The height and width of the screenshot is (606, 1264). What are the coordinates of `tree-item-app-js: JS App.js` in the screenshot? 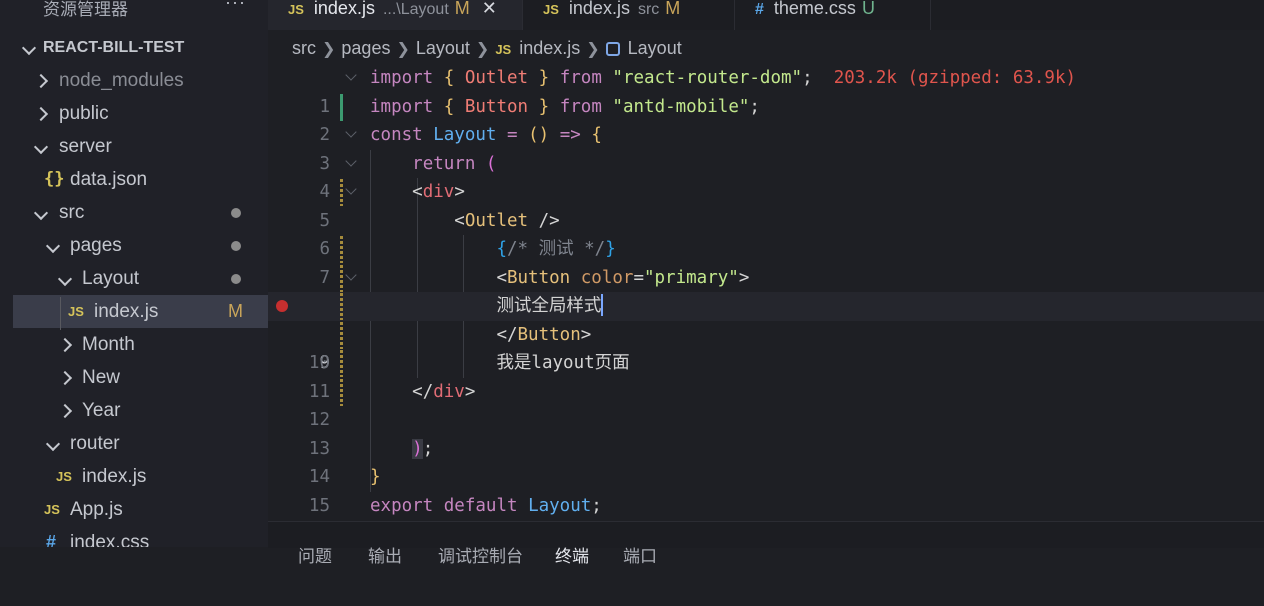 It's located at (134, 509).